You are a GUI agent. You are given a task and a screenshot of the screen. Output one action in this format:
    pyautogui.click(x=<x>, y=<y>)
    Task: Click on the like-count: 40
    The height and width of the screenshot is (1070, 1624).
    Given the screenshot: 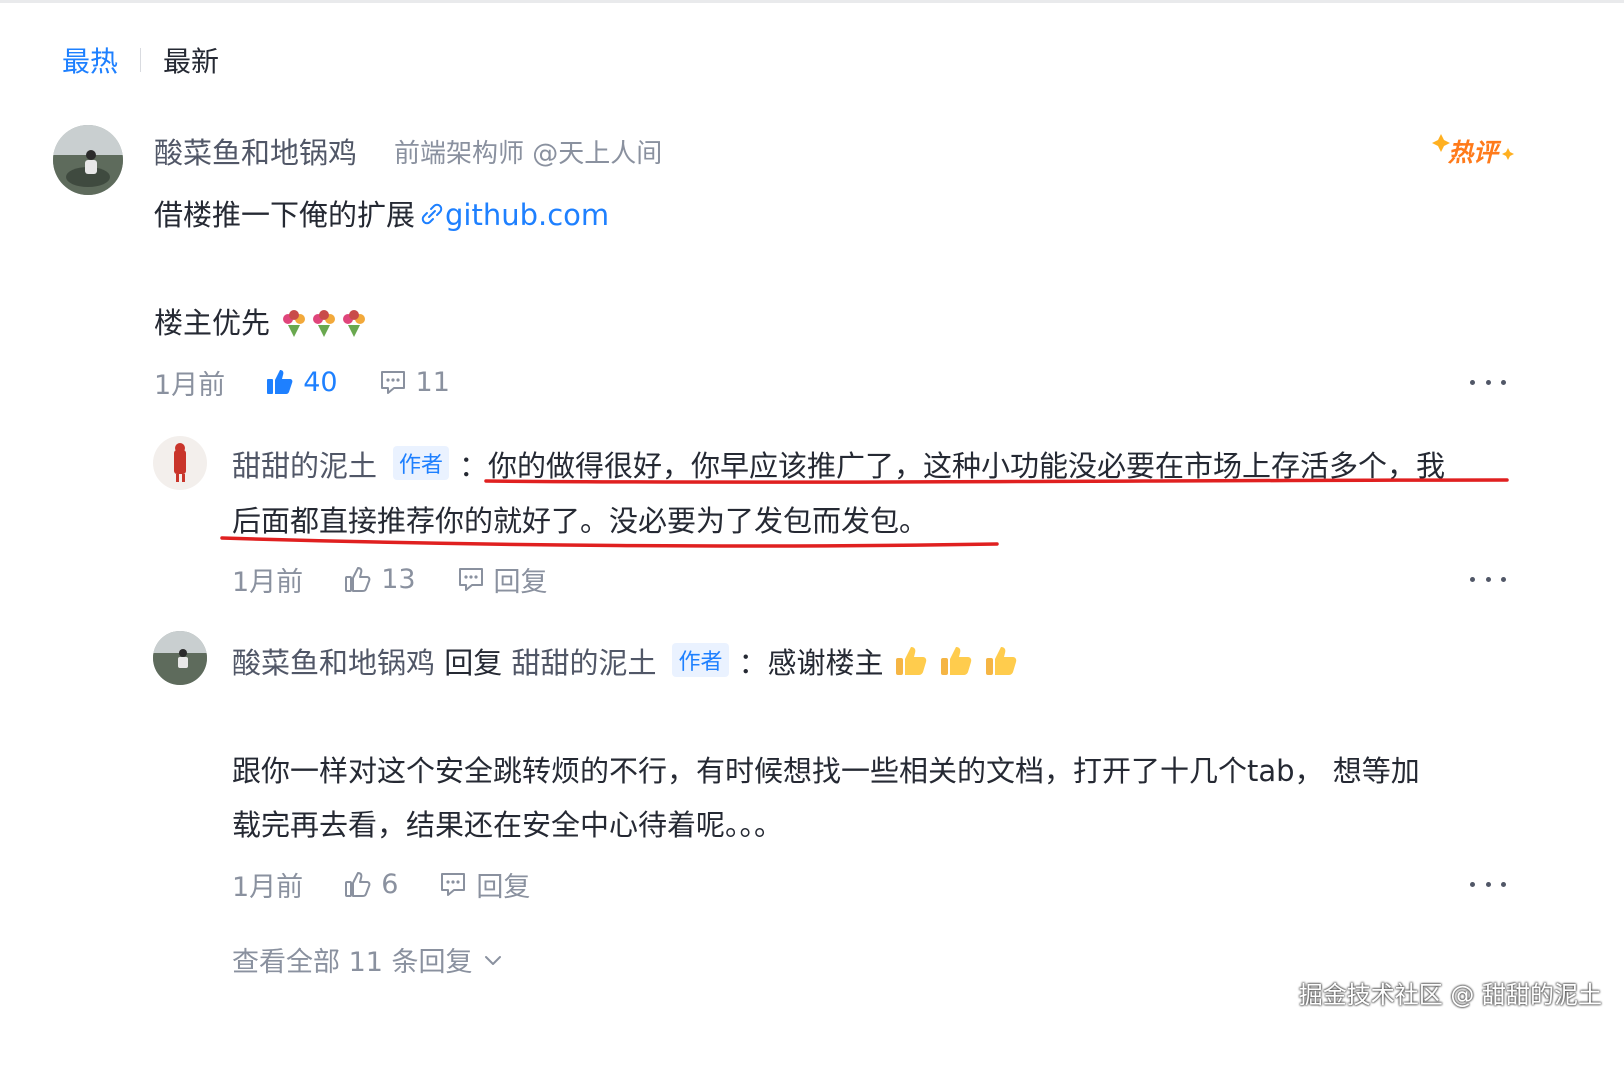 What is the action you would take?
    pyautogui.click(x=320, y=382)
    